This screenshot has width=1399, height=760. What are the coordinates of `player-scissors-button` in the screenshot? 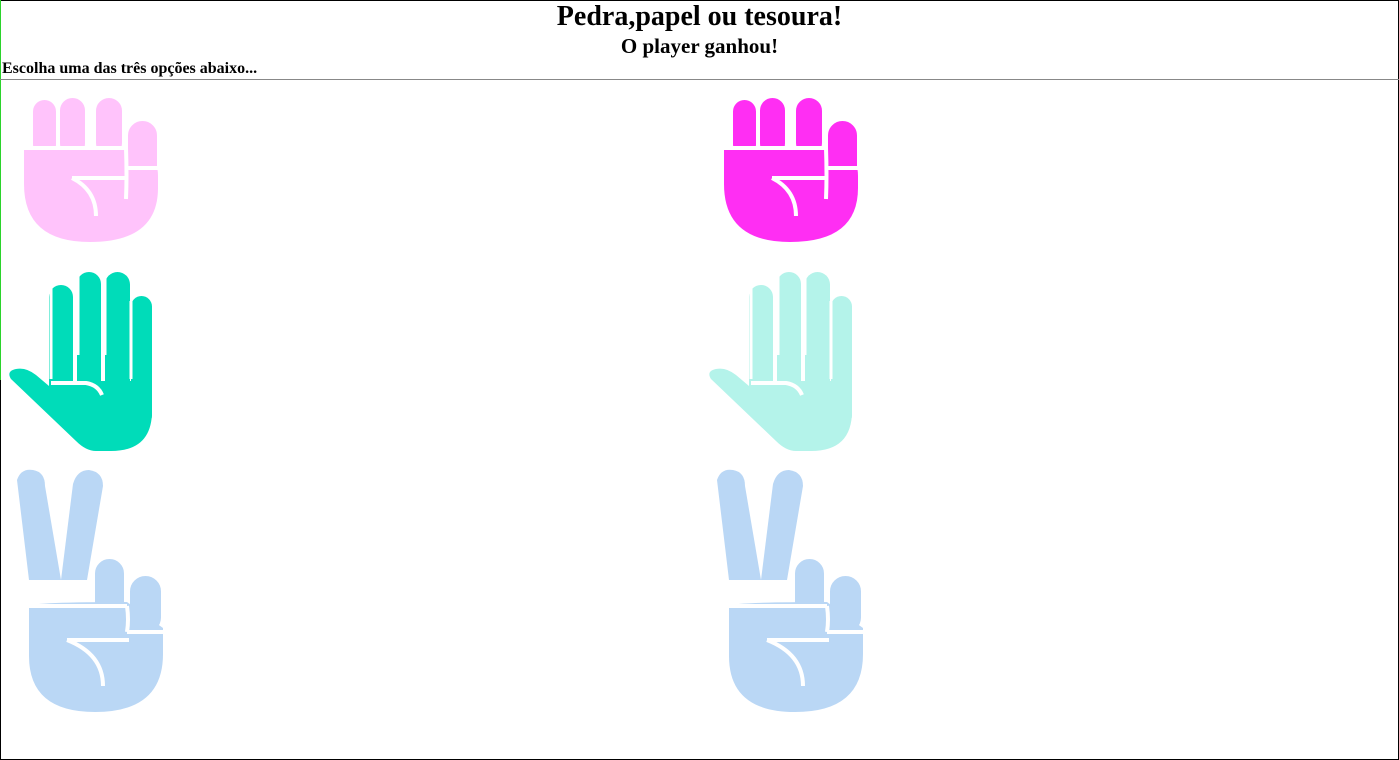 It's located at (88, 591).